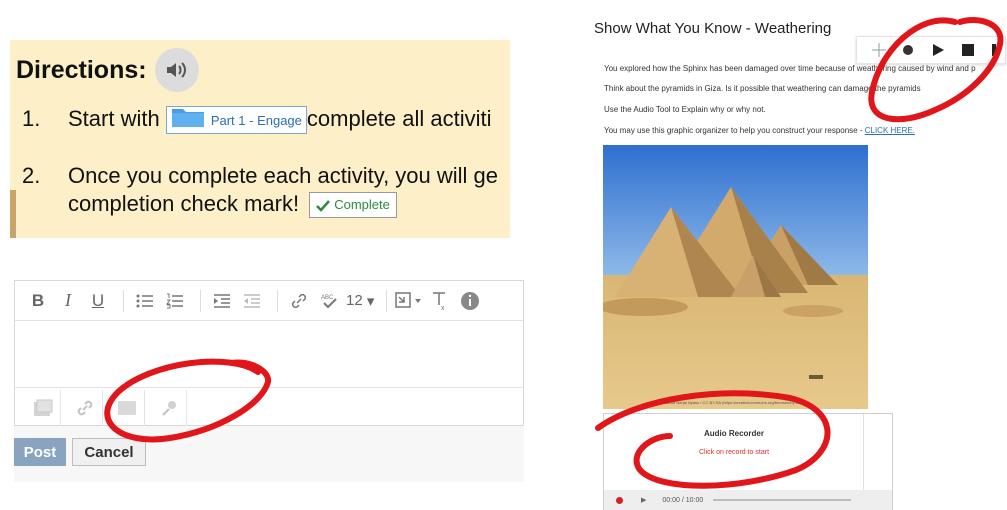  I want to click on play-icon: ▶, so click(643, 500).